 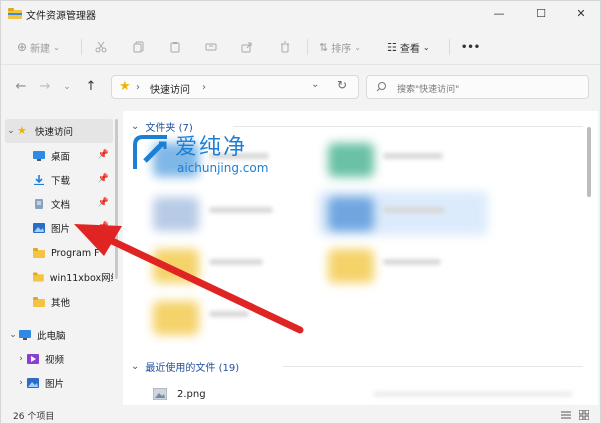 I want to click on title-bar: 文件资源管理器 — ☐ ✕, so click(x=300, y=15).